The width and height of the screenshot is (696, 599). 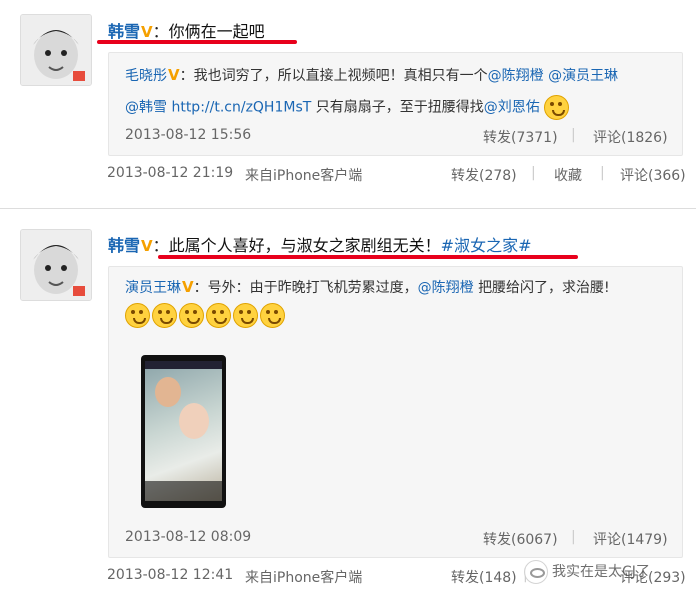 What do you see at coordinates (372, 75) in the screenshot?
I see `quote-line-1: 毛晓彤V：我也词穷了，所以直接上视频吧！真相只有一个@陈翔橙 @演员王琳` at bounding box center [372, 75].